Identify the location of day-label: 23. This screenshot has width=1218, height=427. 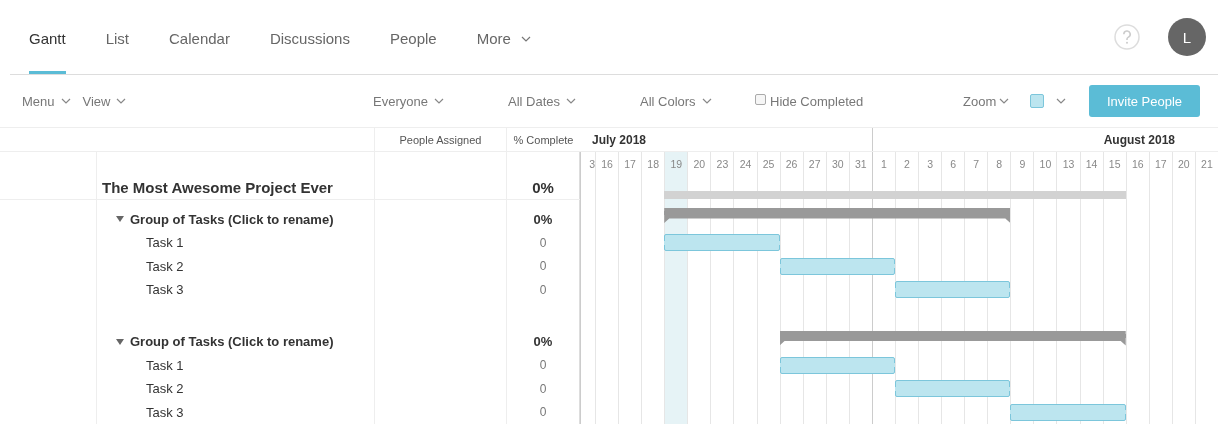
(722, 164).